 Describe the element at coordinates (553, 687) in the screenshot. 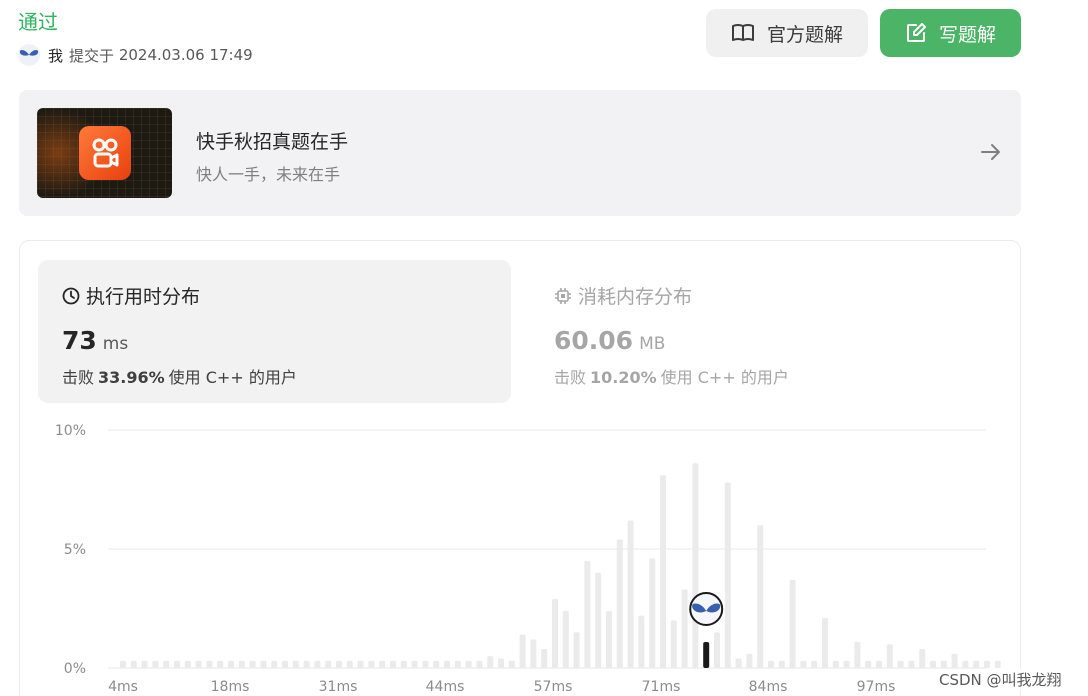

I see `x-tick-label: 57ms` at that location.